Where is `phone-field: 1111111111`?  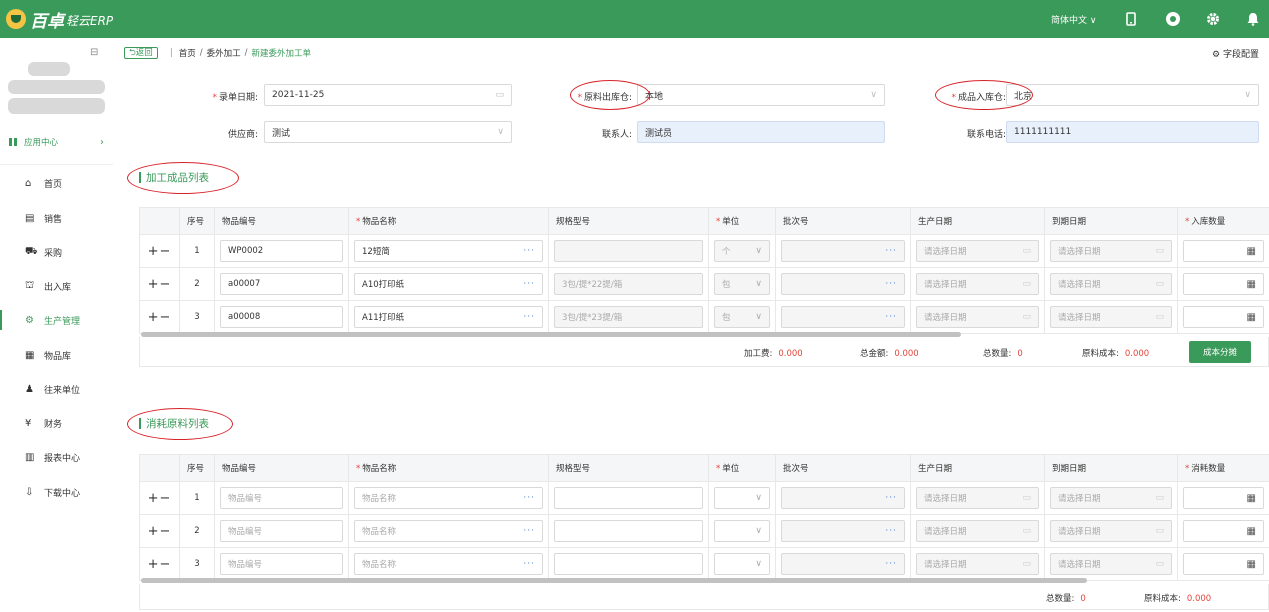
phone-field: 1111111111 is located at coordinates (1132, 132).